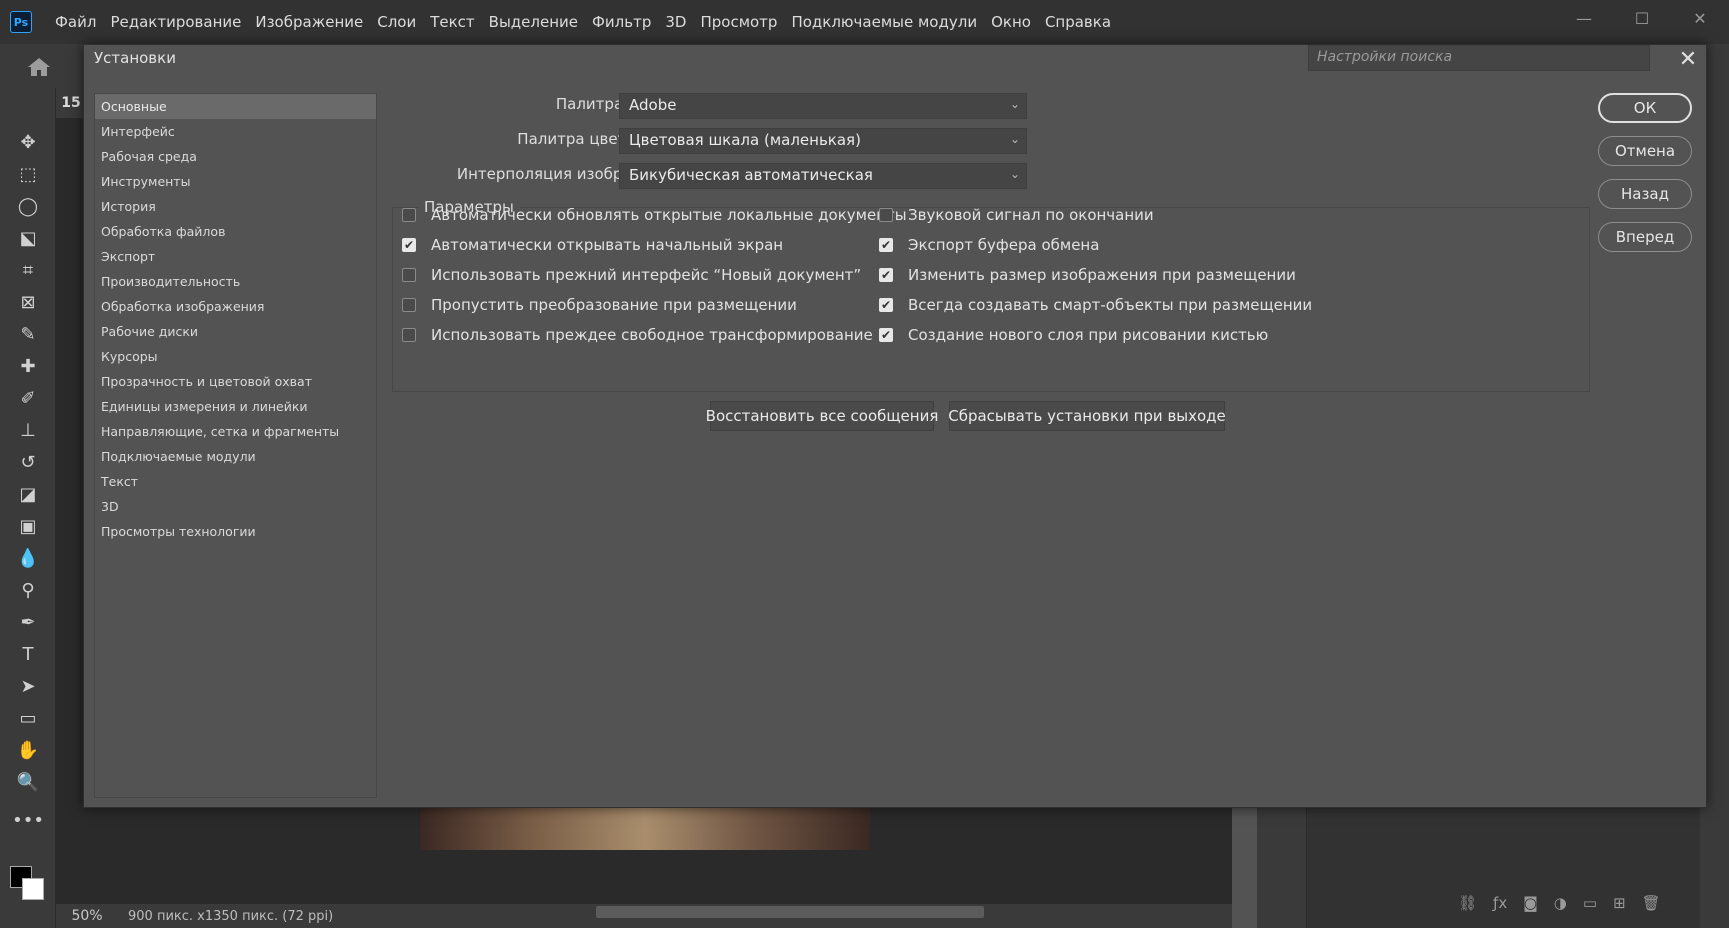  What do you see at coordinates (751, 175) in the screenshot?
I see `interpolation-value: Бикубическая автоматическая` at bounding box center [751, 175].